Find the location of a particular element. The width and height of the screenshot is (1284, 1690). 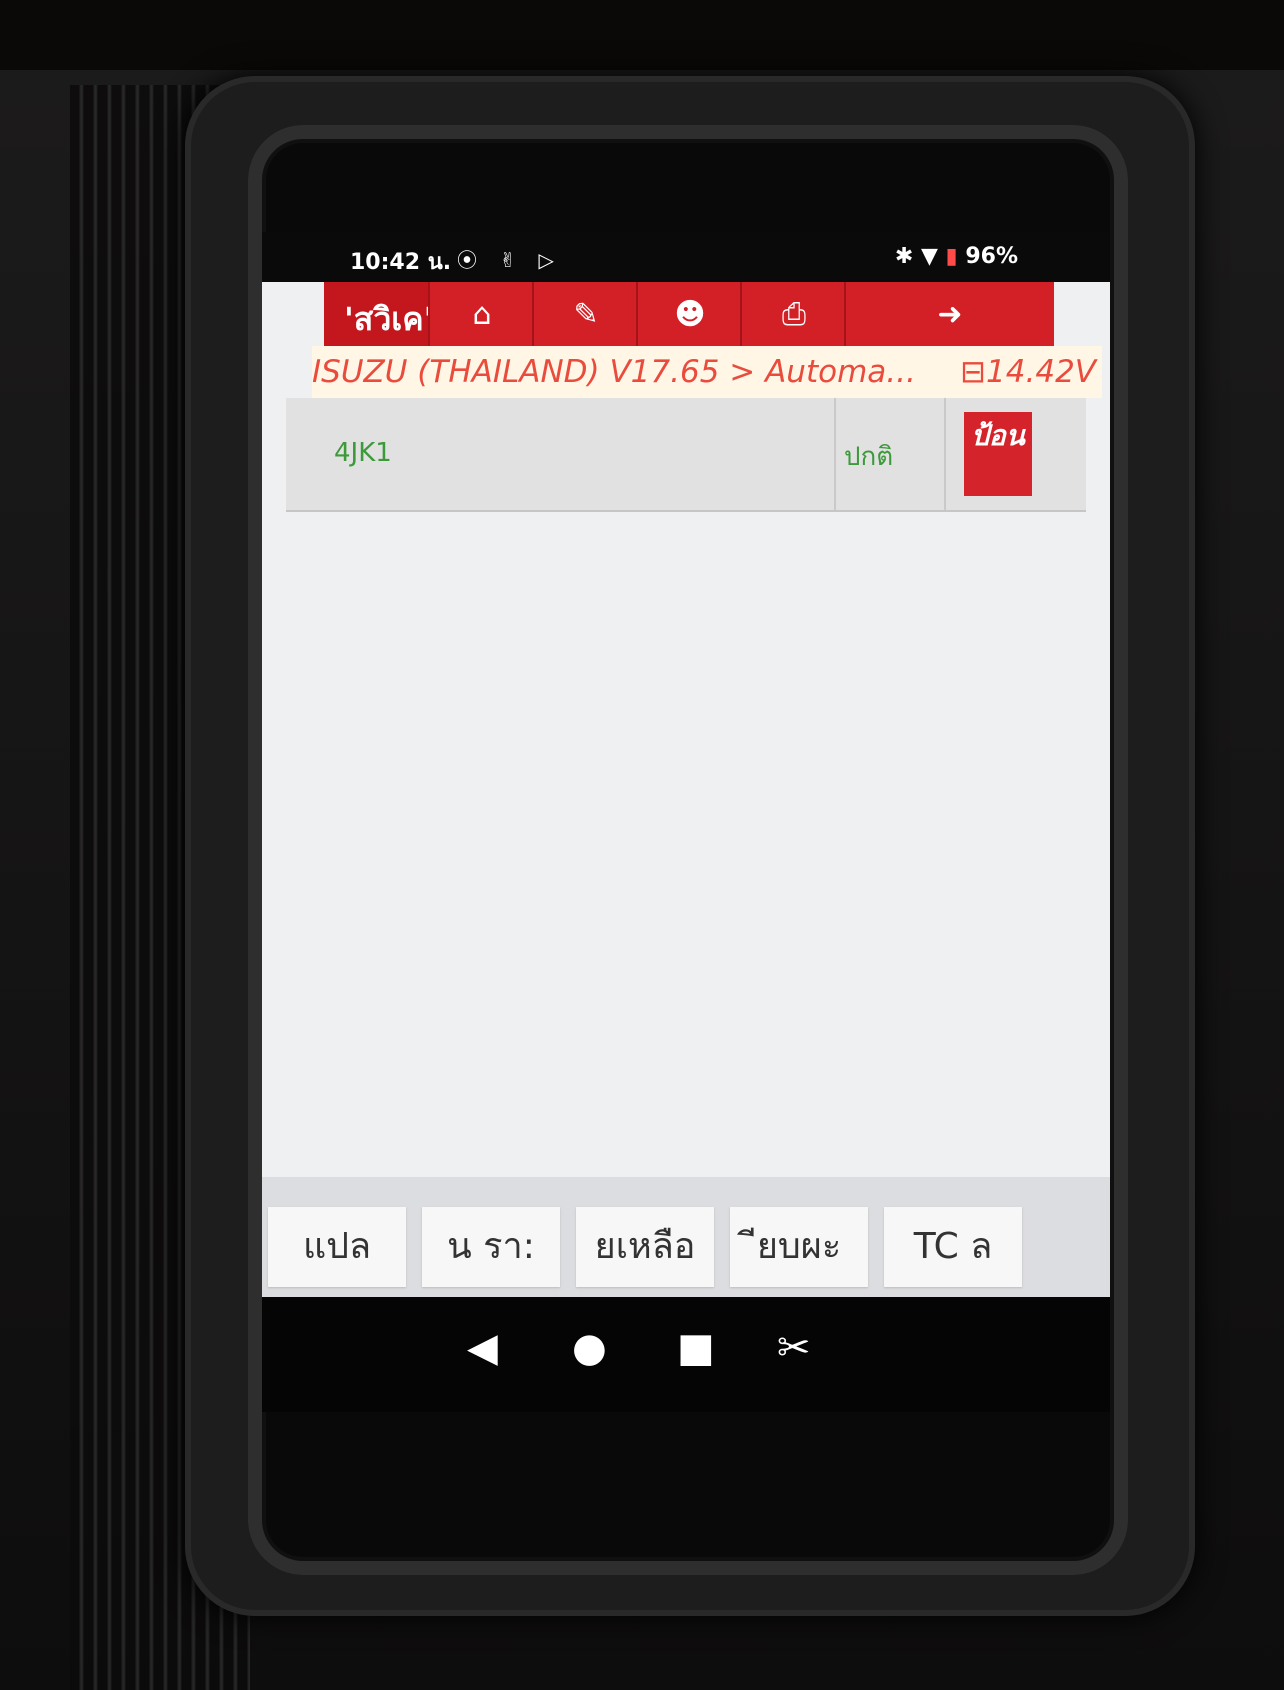

print-button: ⎙ is located at coordinates (793, 314).